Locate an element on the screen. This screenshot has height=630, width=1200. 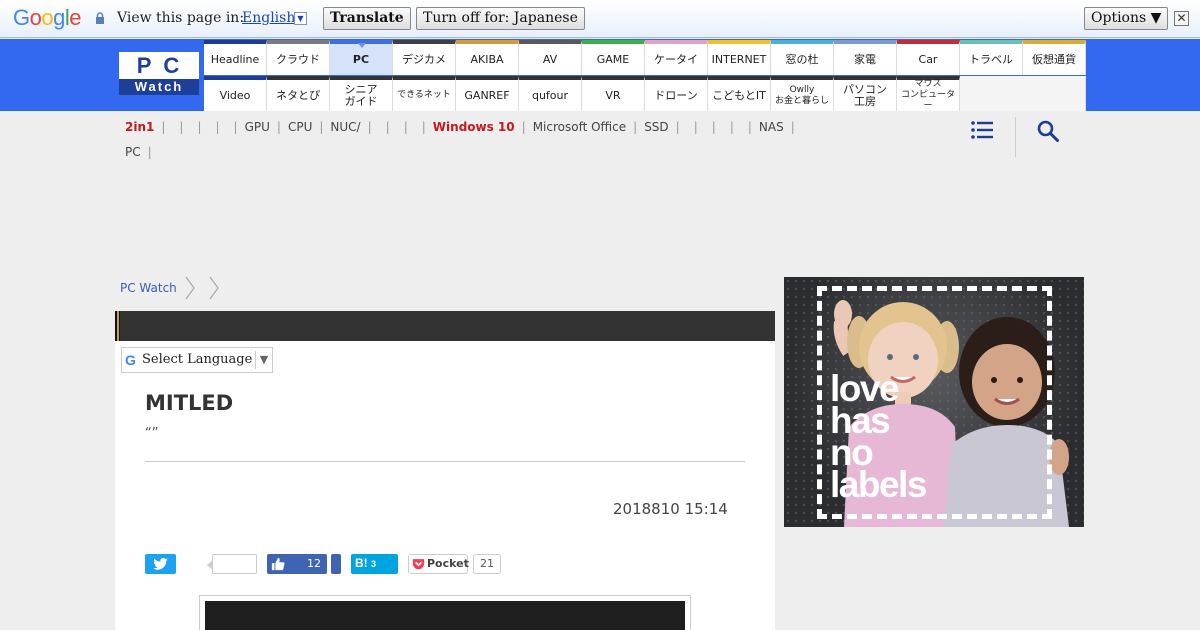
facebook-like-button: 12 is located at coordinates (297, 564).